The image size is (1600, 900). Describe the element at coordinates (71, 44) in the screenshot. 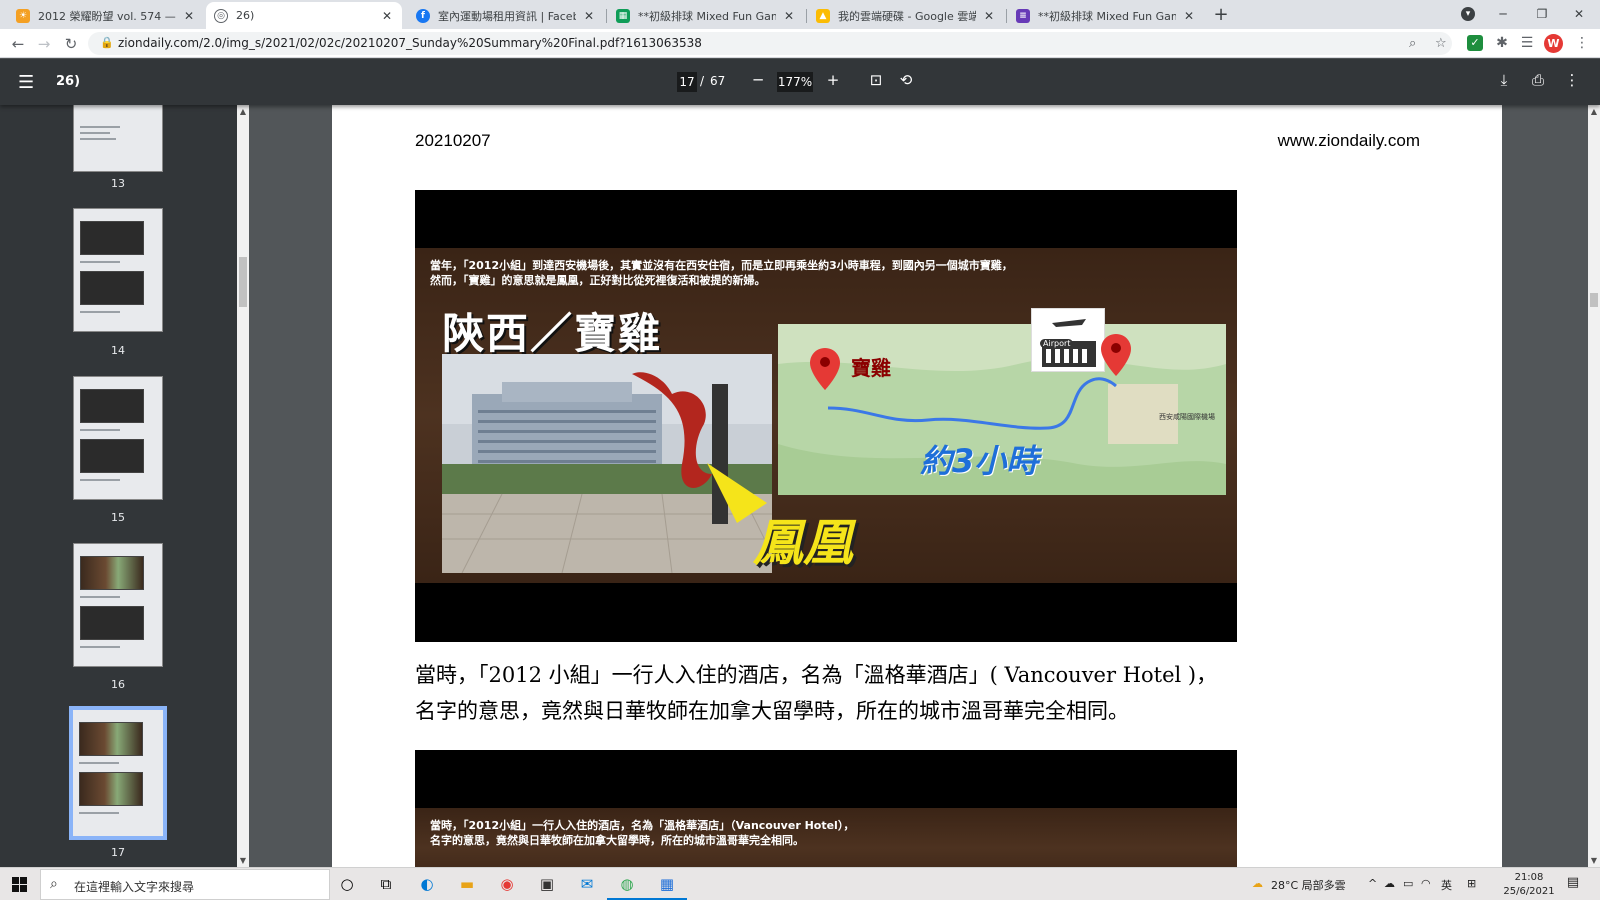

I see `reload-icon: ↻` at that location.